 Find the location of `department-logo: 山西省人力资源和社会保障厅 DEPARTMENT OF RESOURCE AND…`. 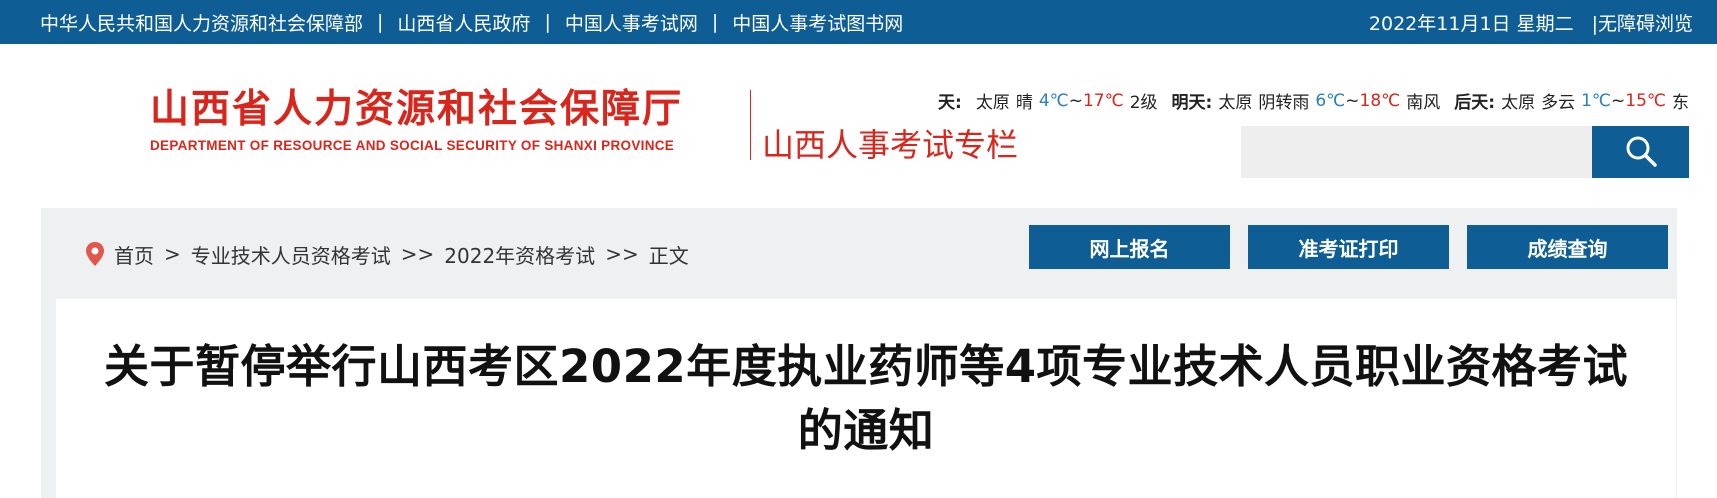

department-logo: 山西省人力资源和社会保障厅 DEPARTMENT OF RESOURCE AND… is located at coordinates (416, 119).